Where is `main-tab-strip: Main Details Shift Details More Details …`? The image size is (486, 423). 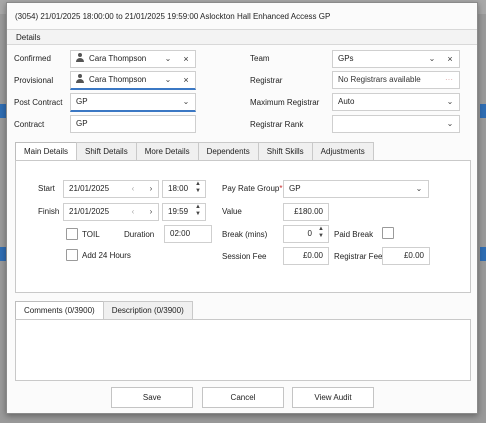
main-tab-strip: Main Details Shift Details More Details … is located at coordinates (194, 152).